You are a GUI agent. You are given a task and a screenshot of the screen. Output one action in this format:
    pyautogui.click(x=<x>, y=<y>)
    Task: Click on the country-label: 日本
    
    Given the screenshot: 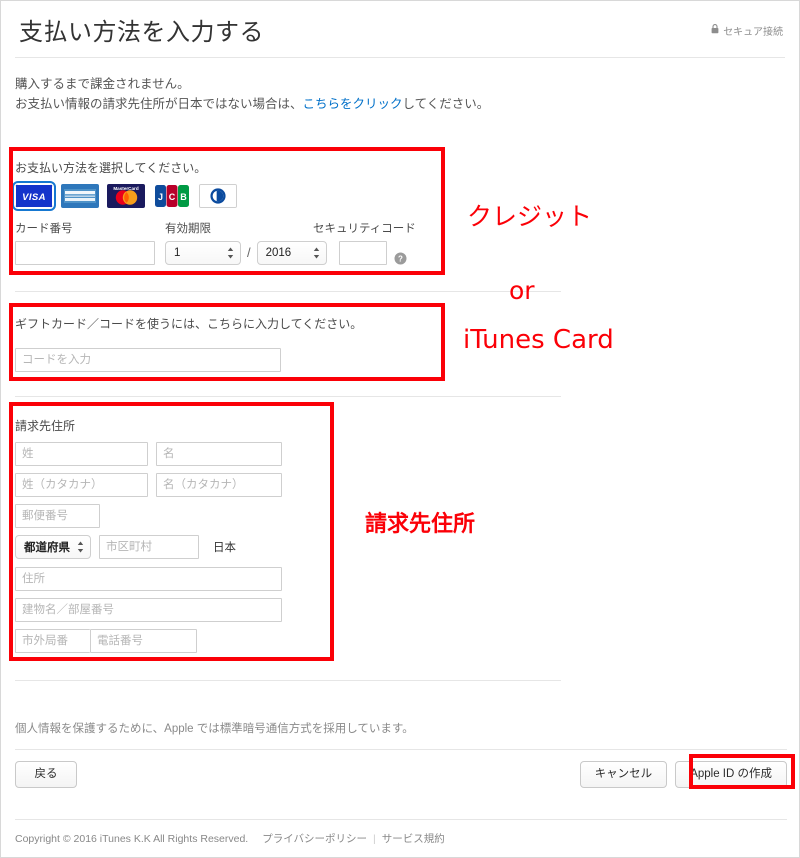 What is the action you would take?
    pyautogui.click(x=224, y=548)
    